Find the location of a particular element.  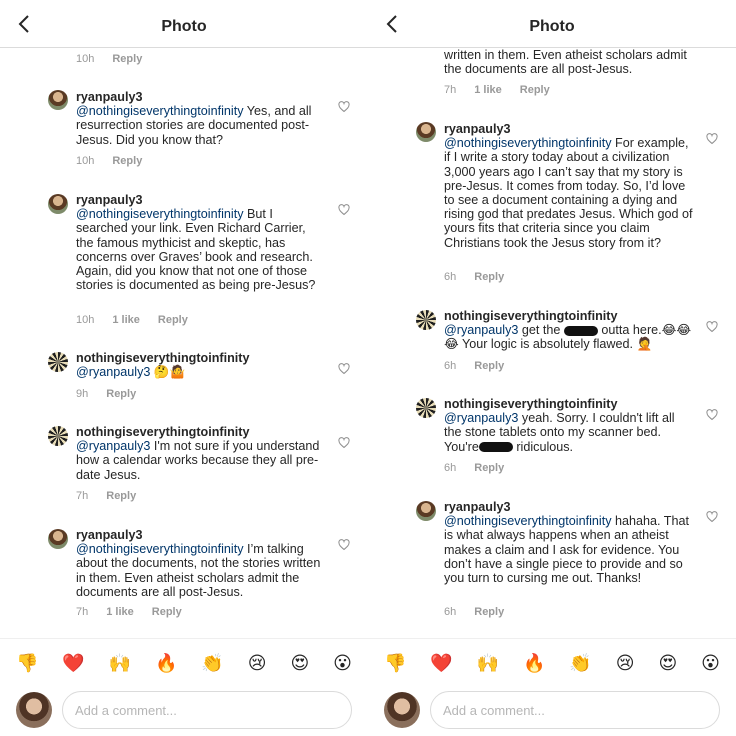

comment-body: ridiculous. is located at coordinates (543, 446).